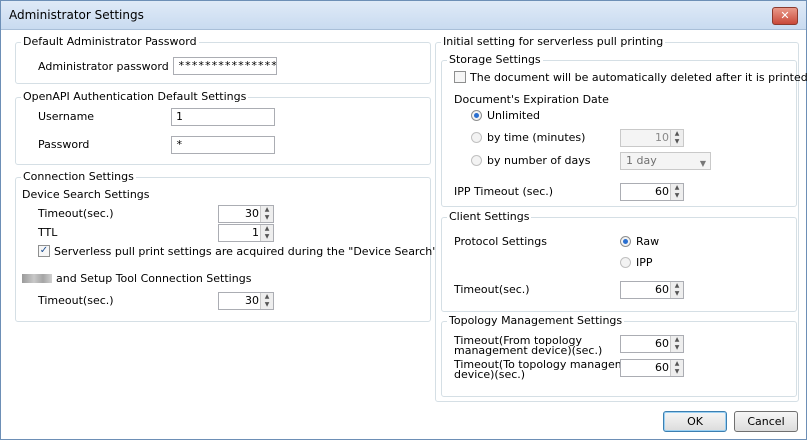  What do you see at coordinates (246, 233) in the screenshot?
I see `ttl-spinner: 1 ▲ ▼` at bounding box center [246, 233].